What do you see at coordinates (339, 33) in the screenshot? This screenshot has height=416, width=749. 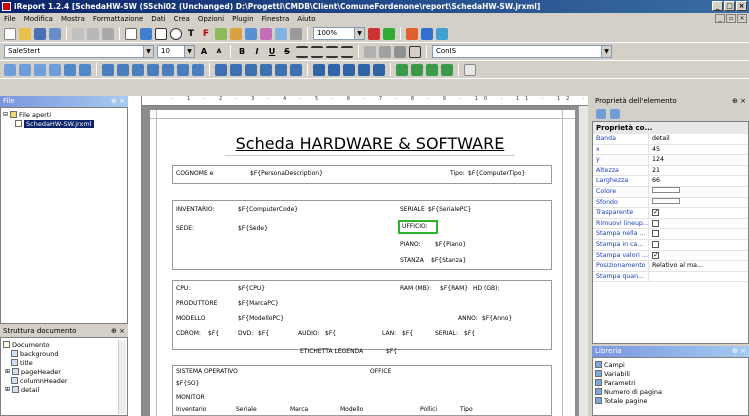 I see `zoom-select: 100% ▼` at bounding box center [339, 33].